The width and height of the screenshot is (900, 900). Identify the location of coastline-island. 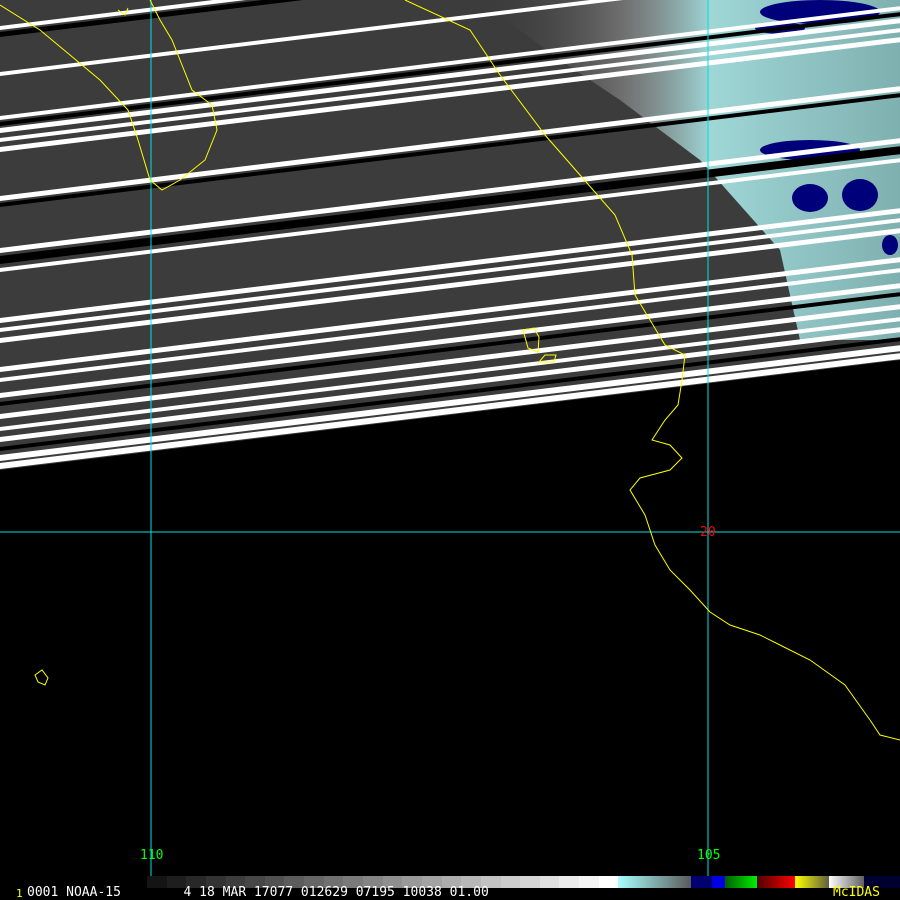
(41, 677).